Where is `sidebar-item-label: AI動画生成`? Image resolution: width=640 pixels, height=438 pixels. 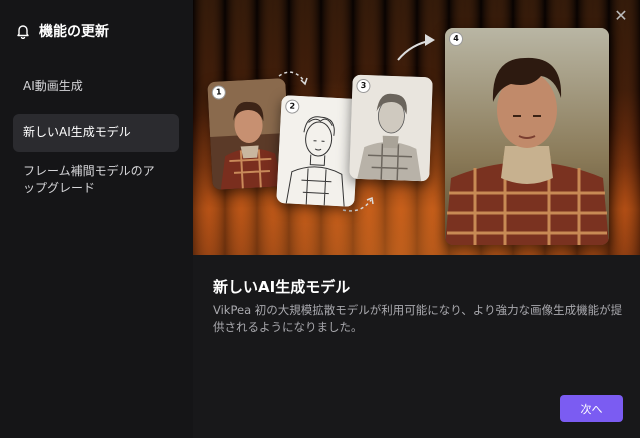 sidebar-item-label: AI動画生成 is located at coordinates (53, 86).